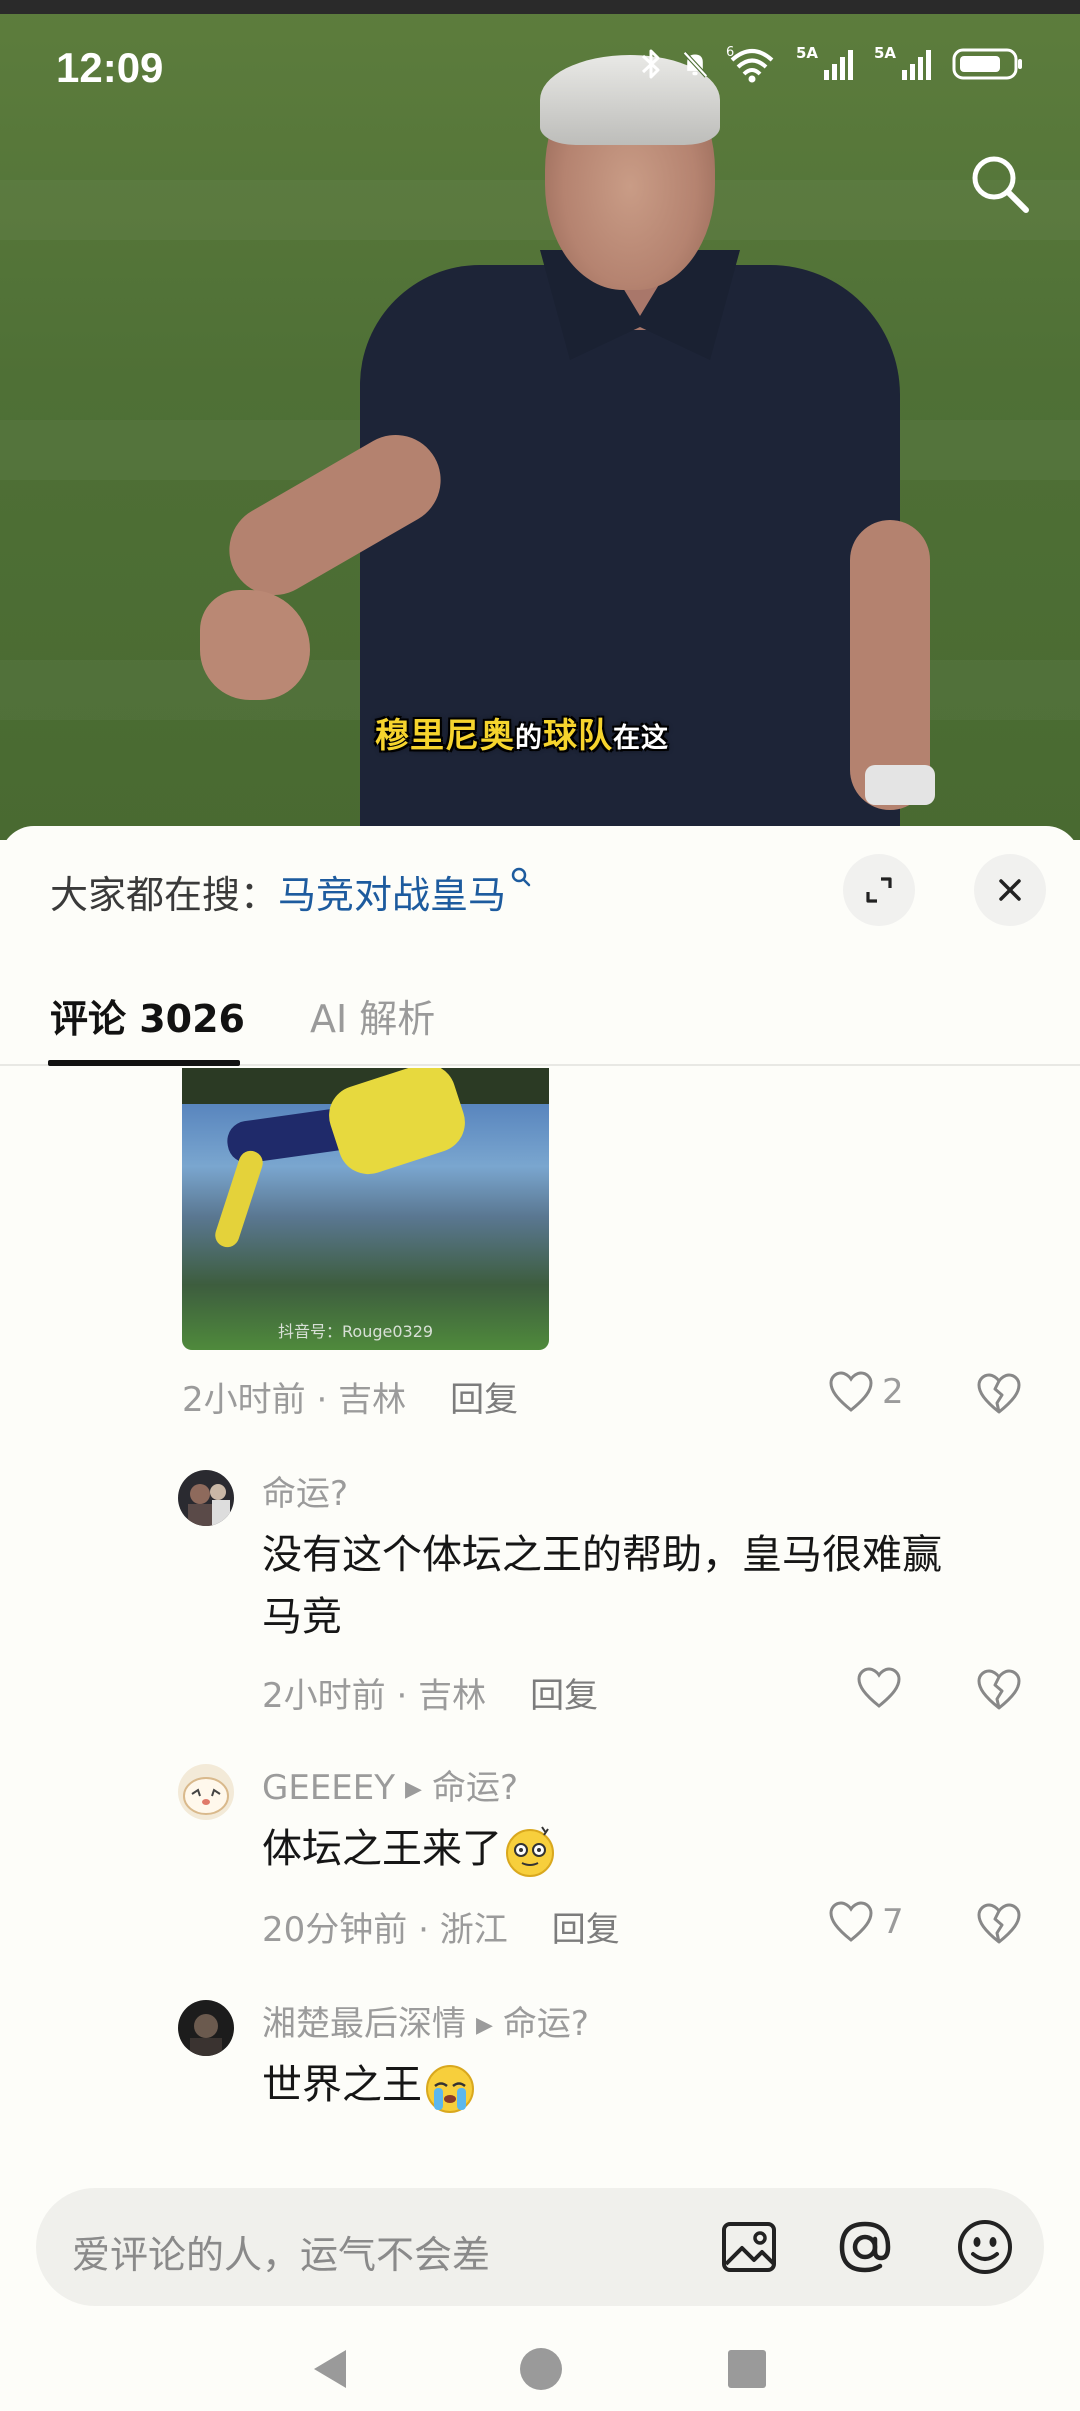 The image size is (1080, 2411). Describe the element at coordinates (342, 2085) in the screenshot. I see `comment-text-body: 世界之王` at that location.